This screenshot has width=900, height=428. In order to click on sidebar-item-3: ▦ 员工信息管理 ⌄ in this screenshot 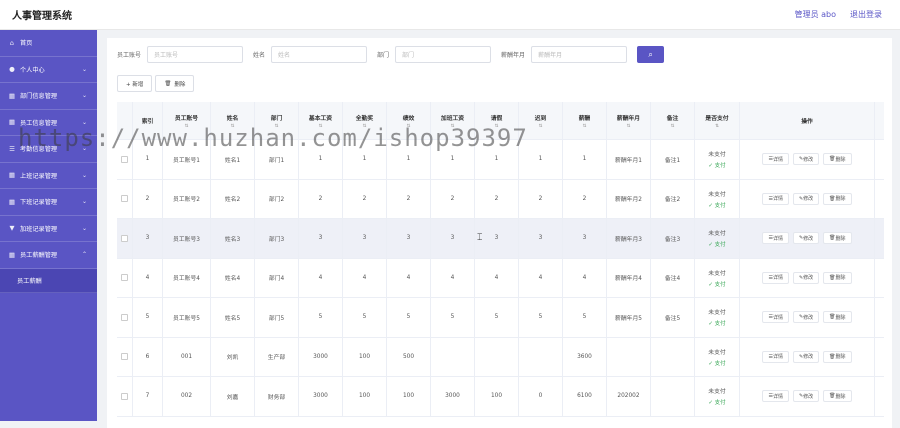, I will do `click(48, 123)`.